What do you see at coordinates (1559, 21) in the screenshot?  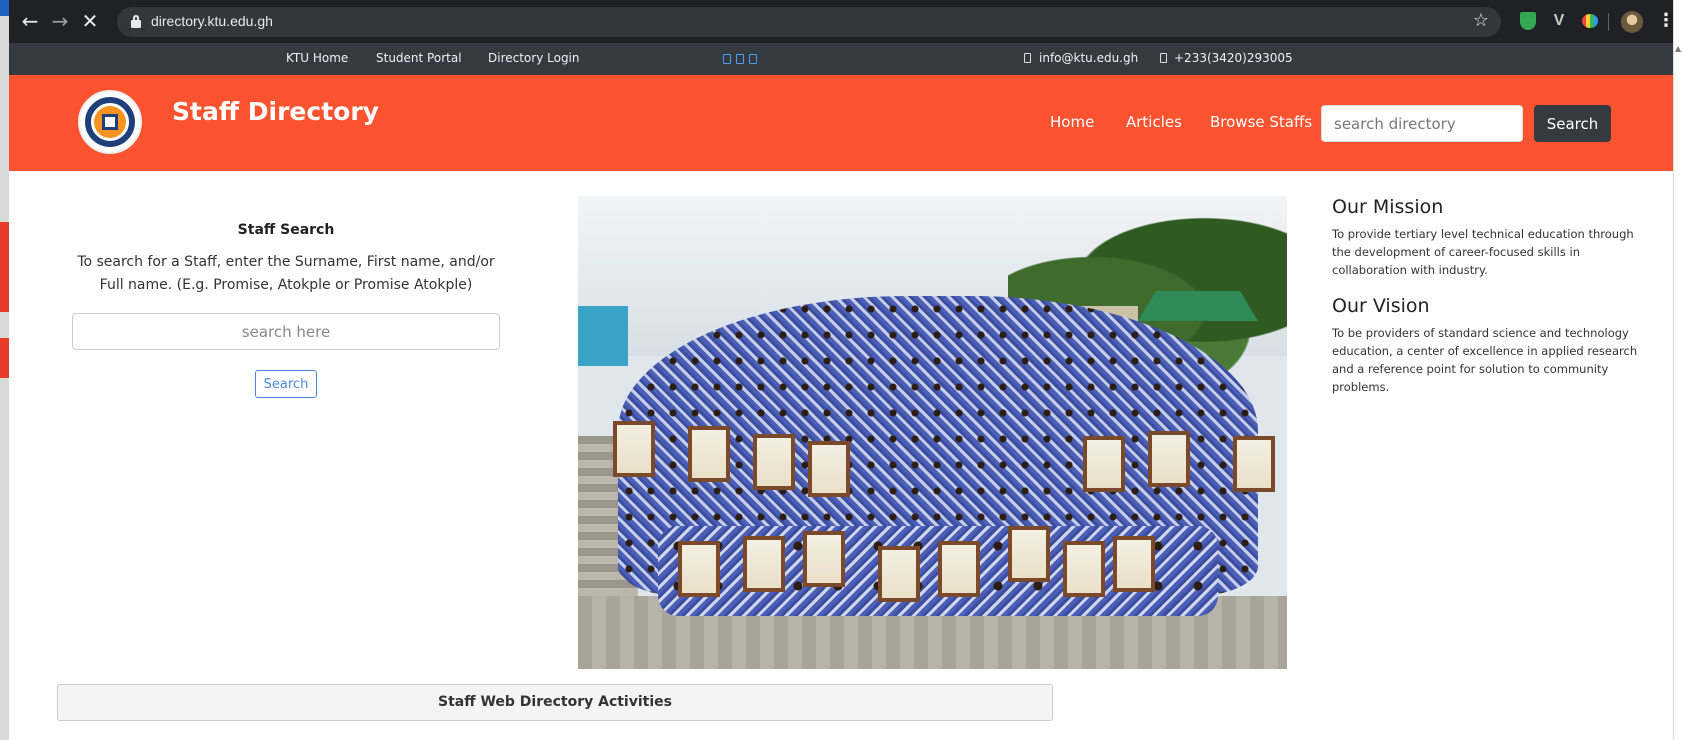 I see `v-extension-icon: V` at bounding box center [1559, 21].